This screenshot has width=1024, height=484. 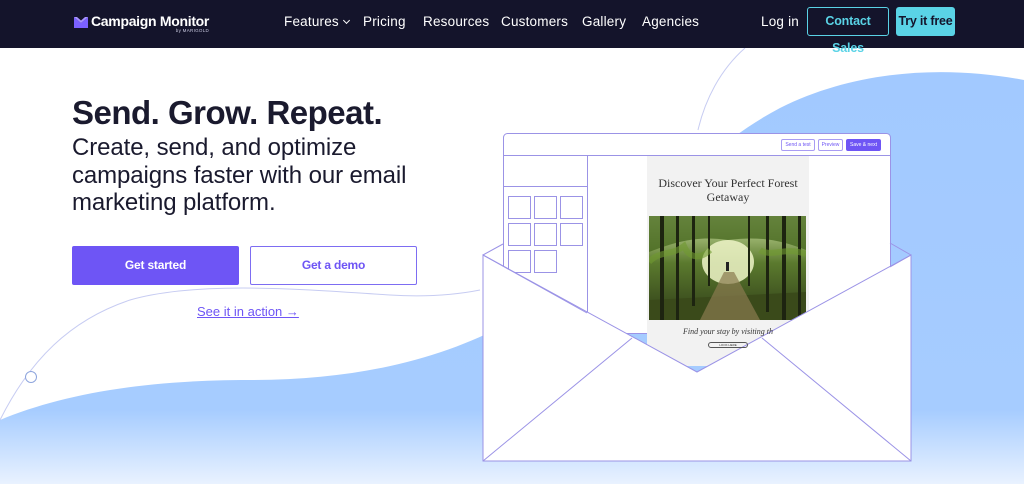 I want to click on save-next-mini-button: Save & next, so click(x=863, y=145).